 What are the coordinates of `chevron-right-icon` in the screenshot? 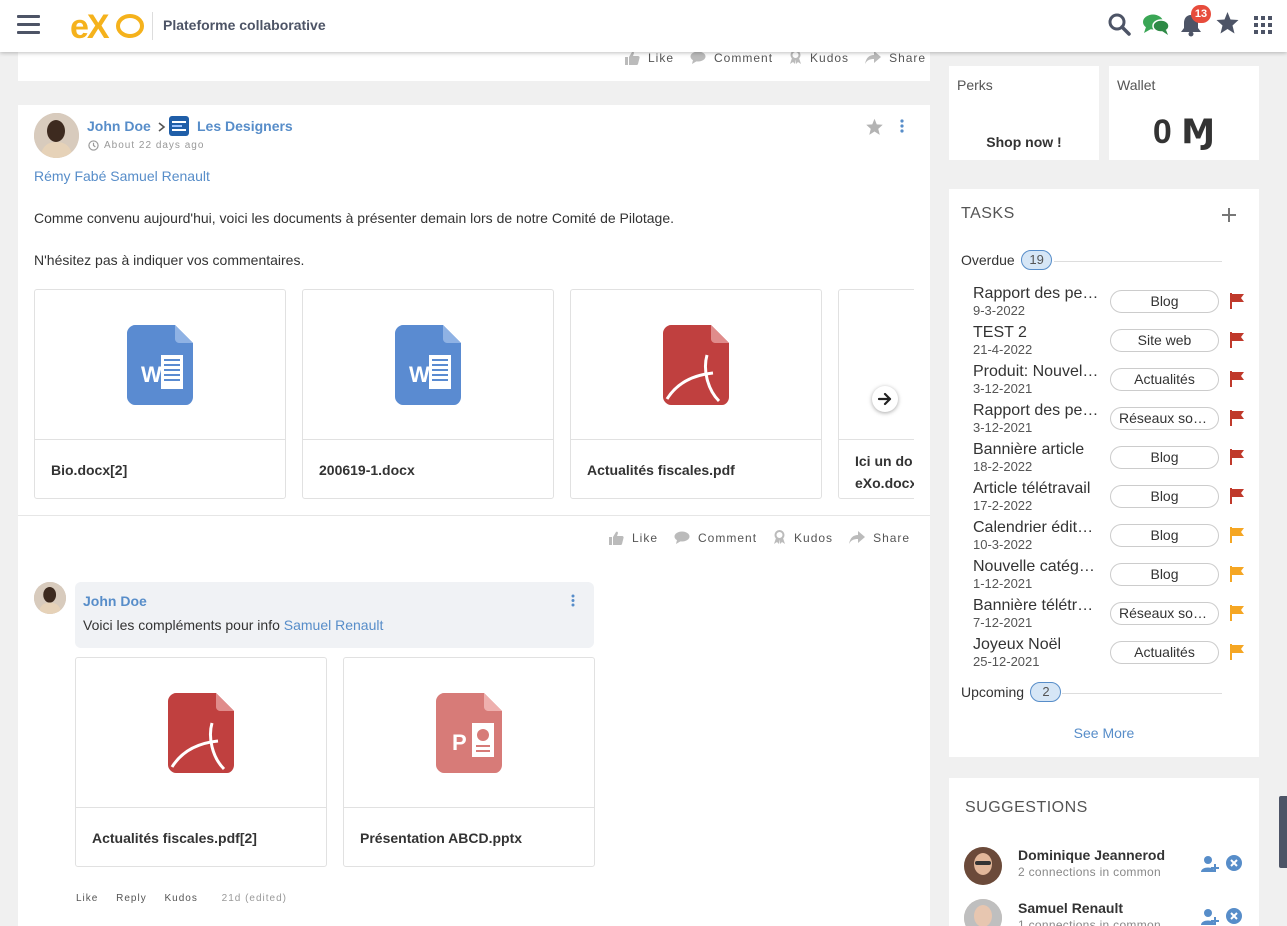 It's located at (162, 127).